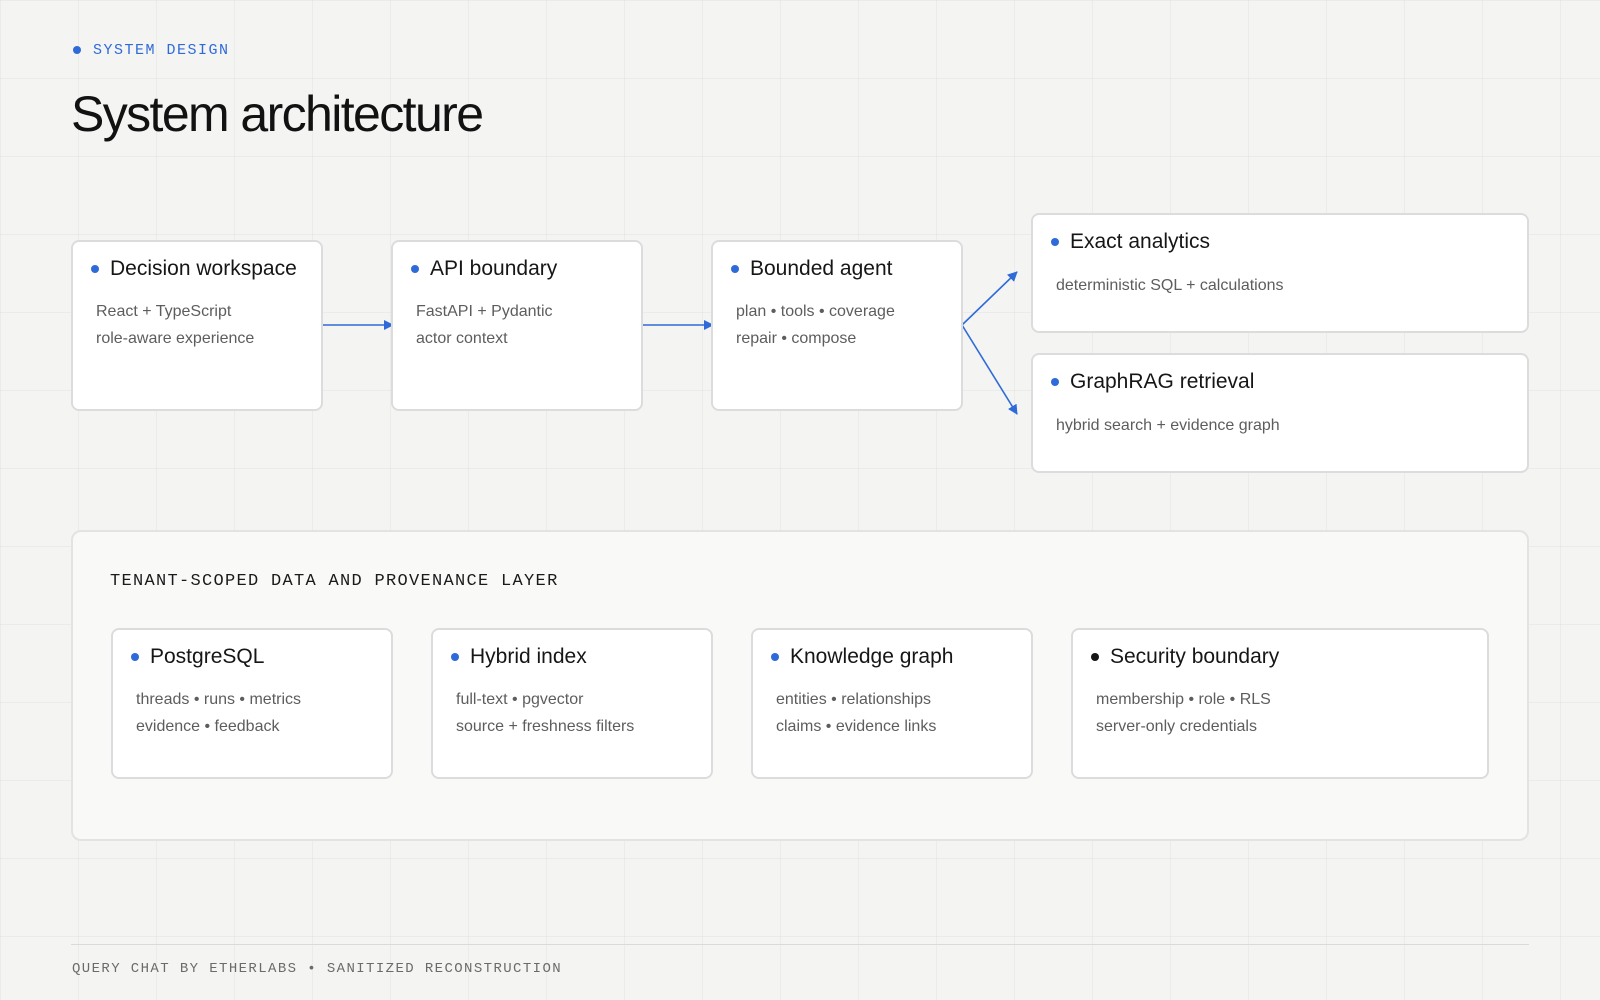  Describe the element at coordinates (161, 50) in the screenshot. I see `eyebrow-label: SYSTEM DESIGN` at that location.